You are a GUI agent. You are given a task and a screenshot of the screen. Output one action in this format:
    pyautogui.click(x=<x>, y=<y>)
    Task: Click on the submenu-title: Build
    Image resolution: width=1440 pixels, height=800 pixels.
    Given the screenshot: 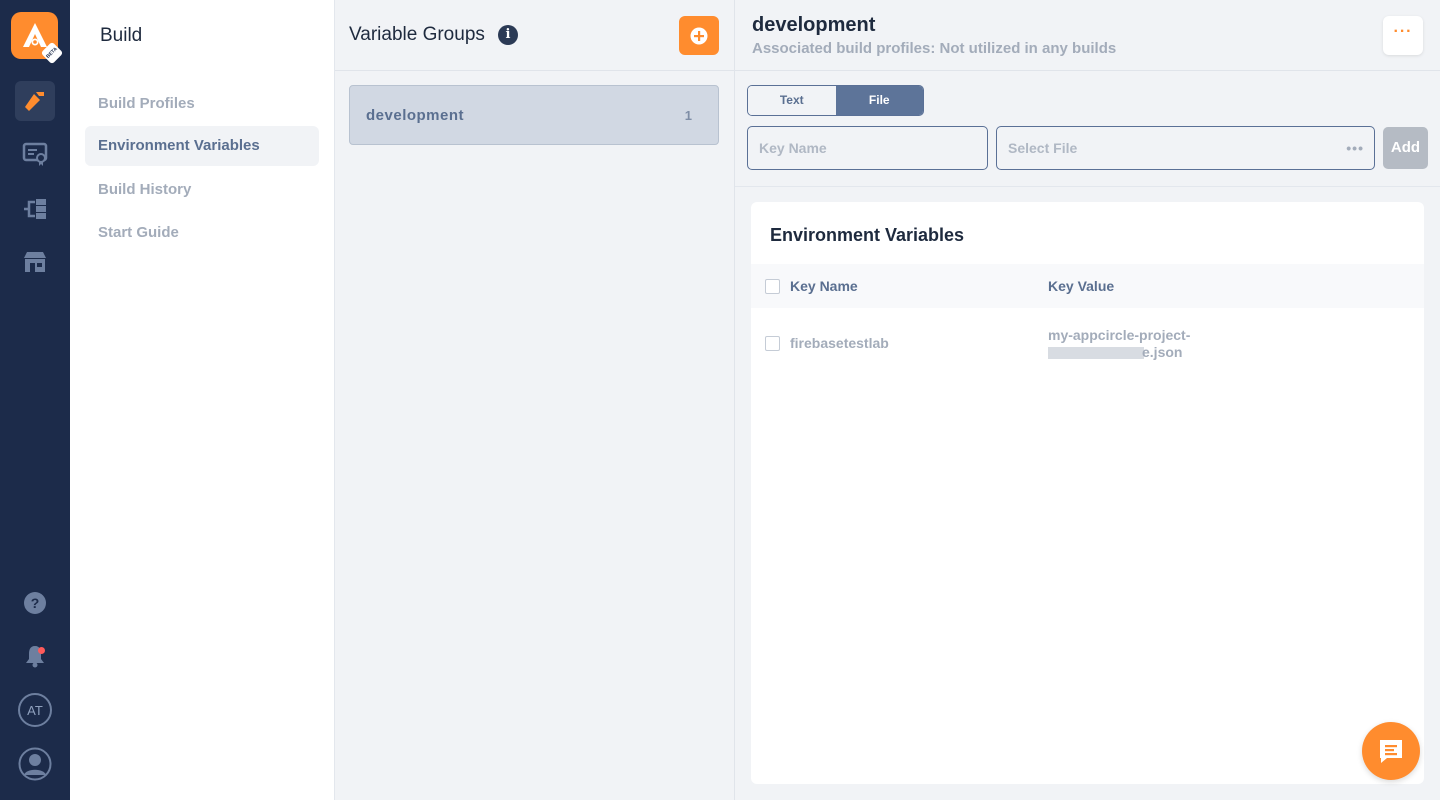 What is the action you would take?
    pyautogui.click(x=121, y=35)
    